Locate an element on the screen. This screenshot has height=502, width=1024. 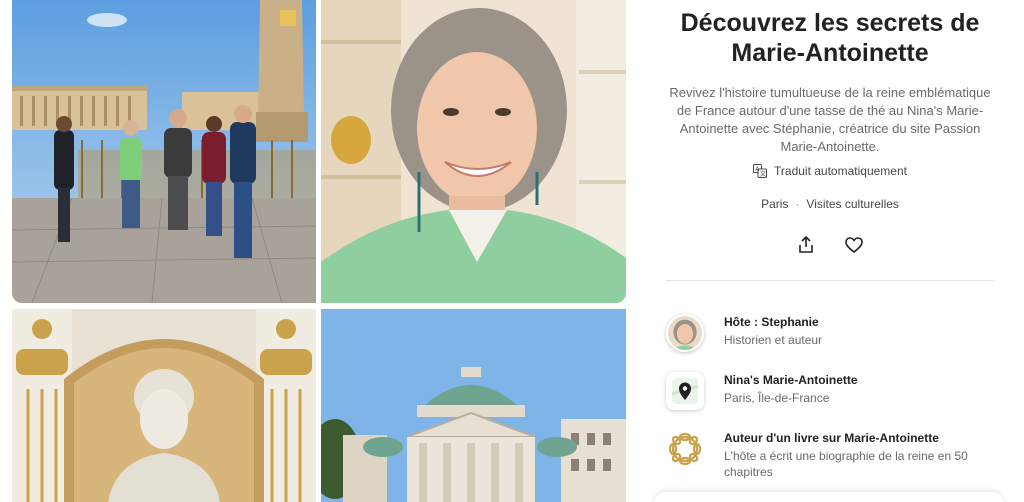
booking-card-edge is located at coordinates (829, 497).